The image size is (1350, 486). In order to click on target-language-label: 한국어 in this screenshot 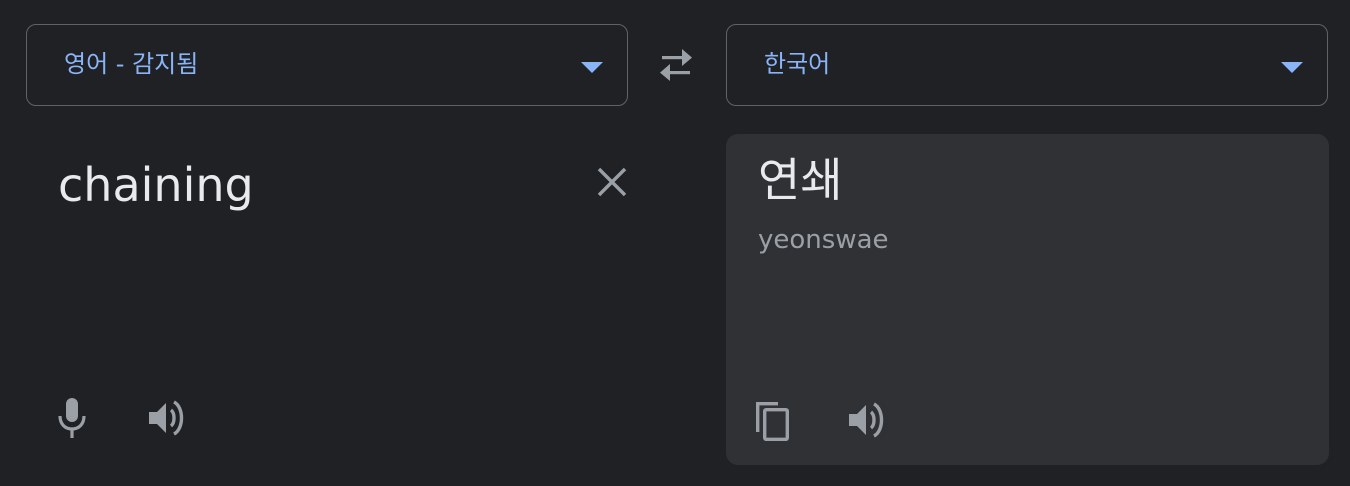, I will do `click(797, 64)`.